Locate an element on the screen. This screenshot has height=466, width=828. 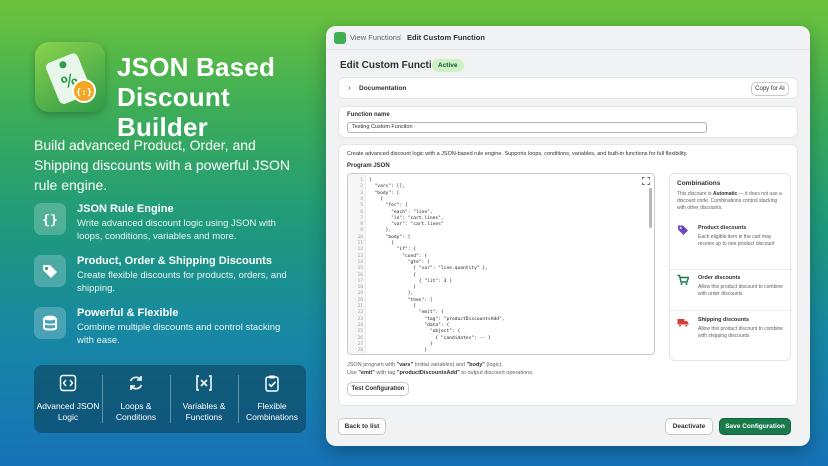
documentation-label: Documentation is located at coordinates (383, 88).